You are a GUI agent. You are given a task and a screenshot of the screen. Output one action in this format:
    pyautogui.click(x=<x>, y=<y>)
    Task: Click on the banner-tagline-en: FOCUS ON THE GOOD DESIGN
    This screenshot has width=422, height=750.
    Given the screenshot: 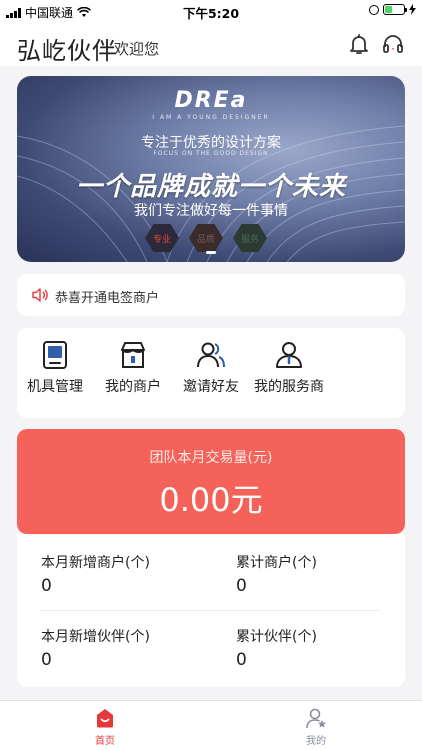 What is the action you would take?
    pyautogui.click(x=211, y=153)
    